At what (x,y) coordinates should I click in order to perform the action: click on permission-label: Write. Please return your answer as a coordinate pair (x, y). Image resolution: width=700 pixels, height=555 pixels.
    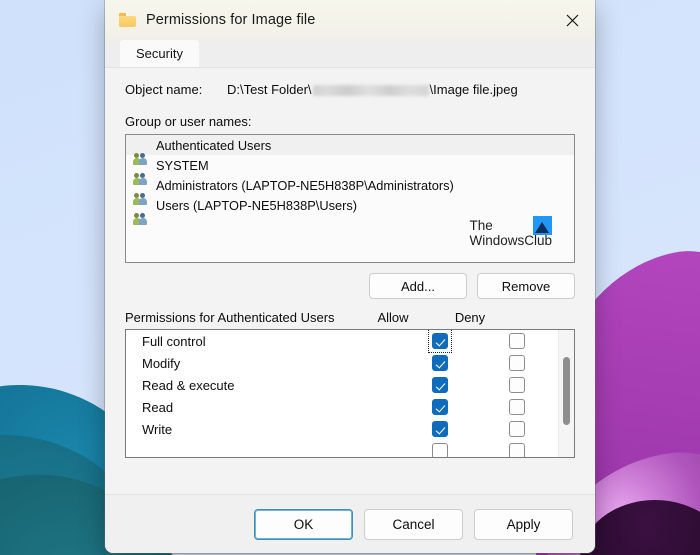
    Looking at the image, I should click on (157, 429).